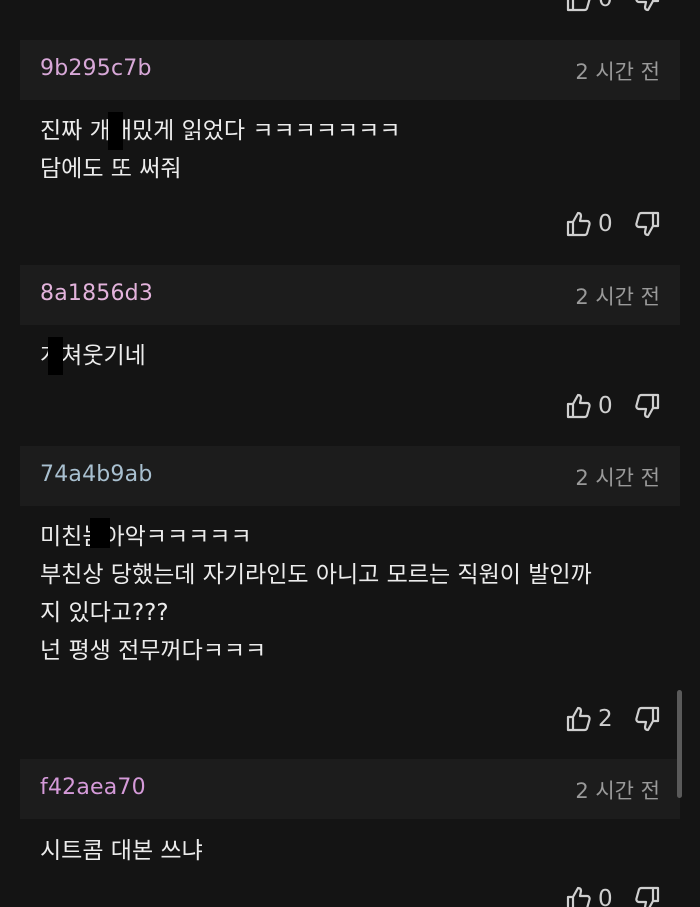 This screenshot has width=700, height=907. Describe the element at coordinates (96, 293) in the screenshot. I see `comment-author: 8a1856d3` at that location.